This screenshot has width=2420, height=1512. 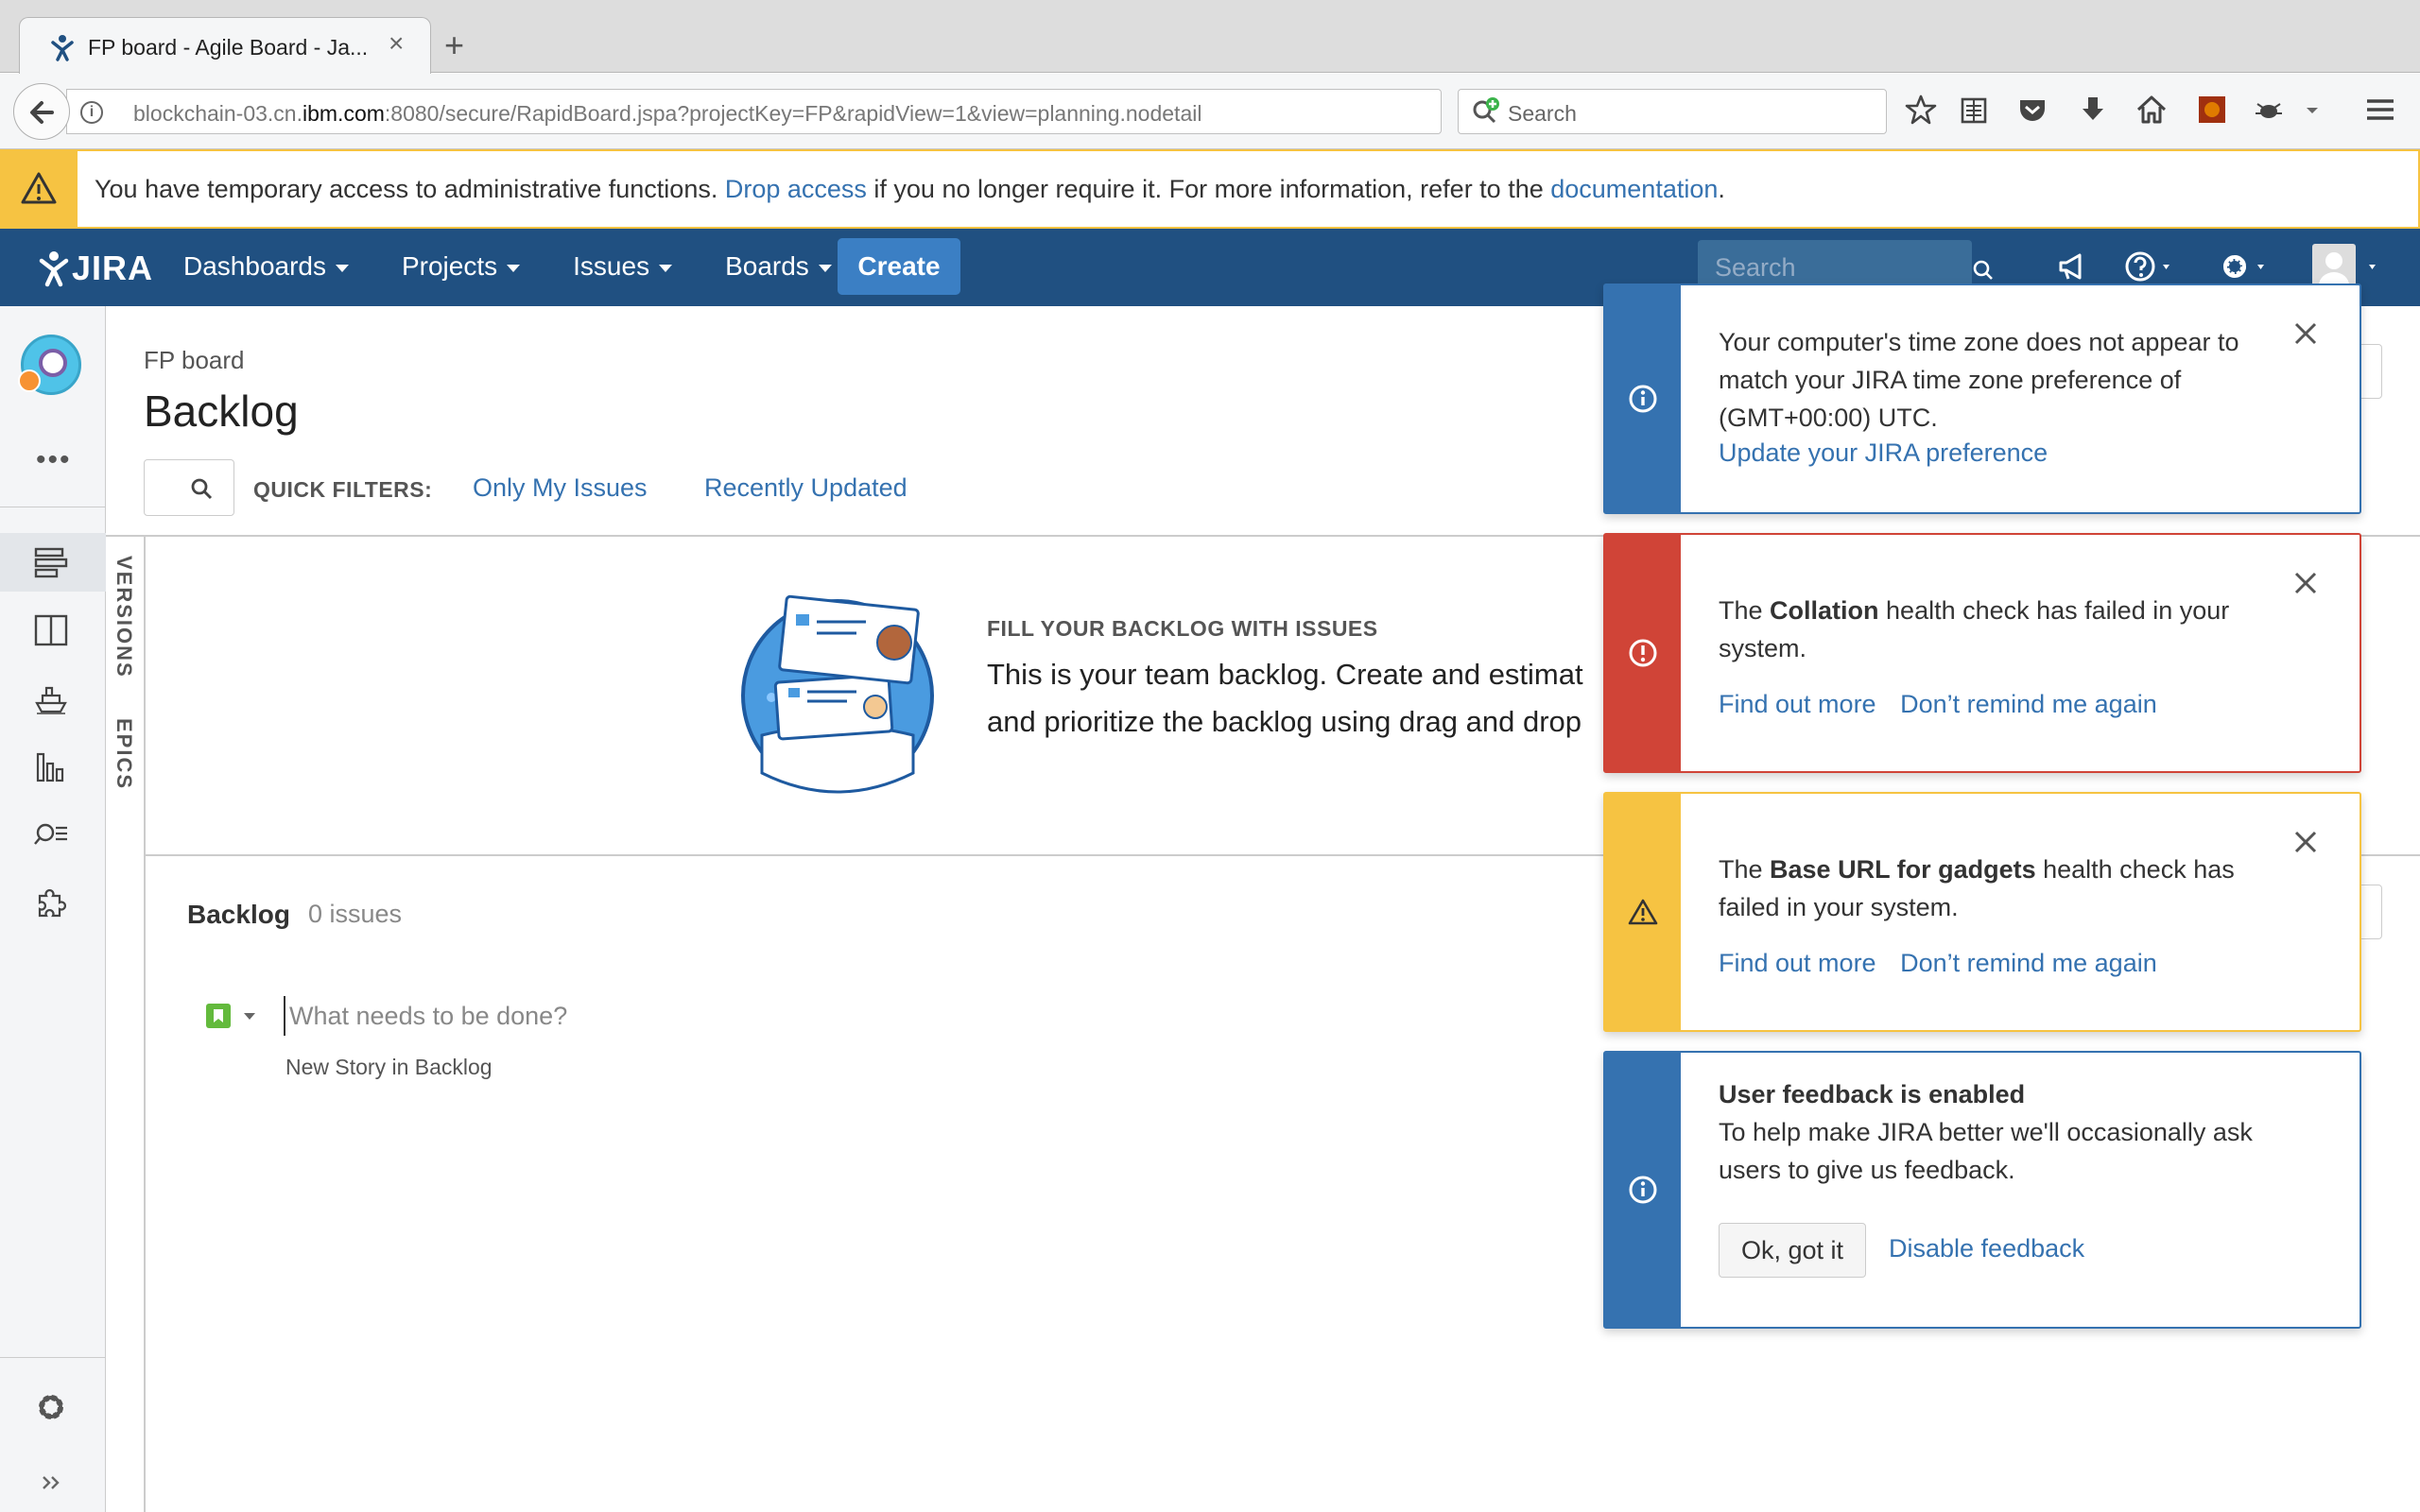 What do you see at coordinates (249, 1016) in the screenshot?
I see `issue-type-dropdown-icon` at bounding box center [249, 1016].